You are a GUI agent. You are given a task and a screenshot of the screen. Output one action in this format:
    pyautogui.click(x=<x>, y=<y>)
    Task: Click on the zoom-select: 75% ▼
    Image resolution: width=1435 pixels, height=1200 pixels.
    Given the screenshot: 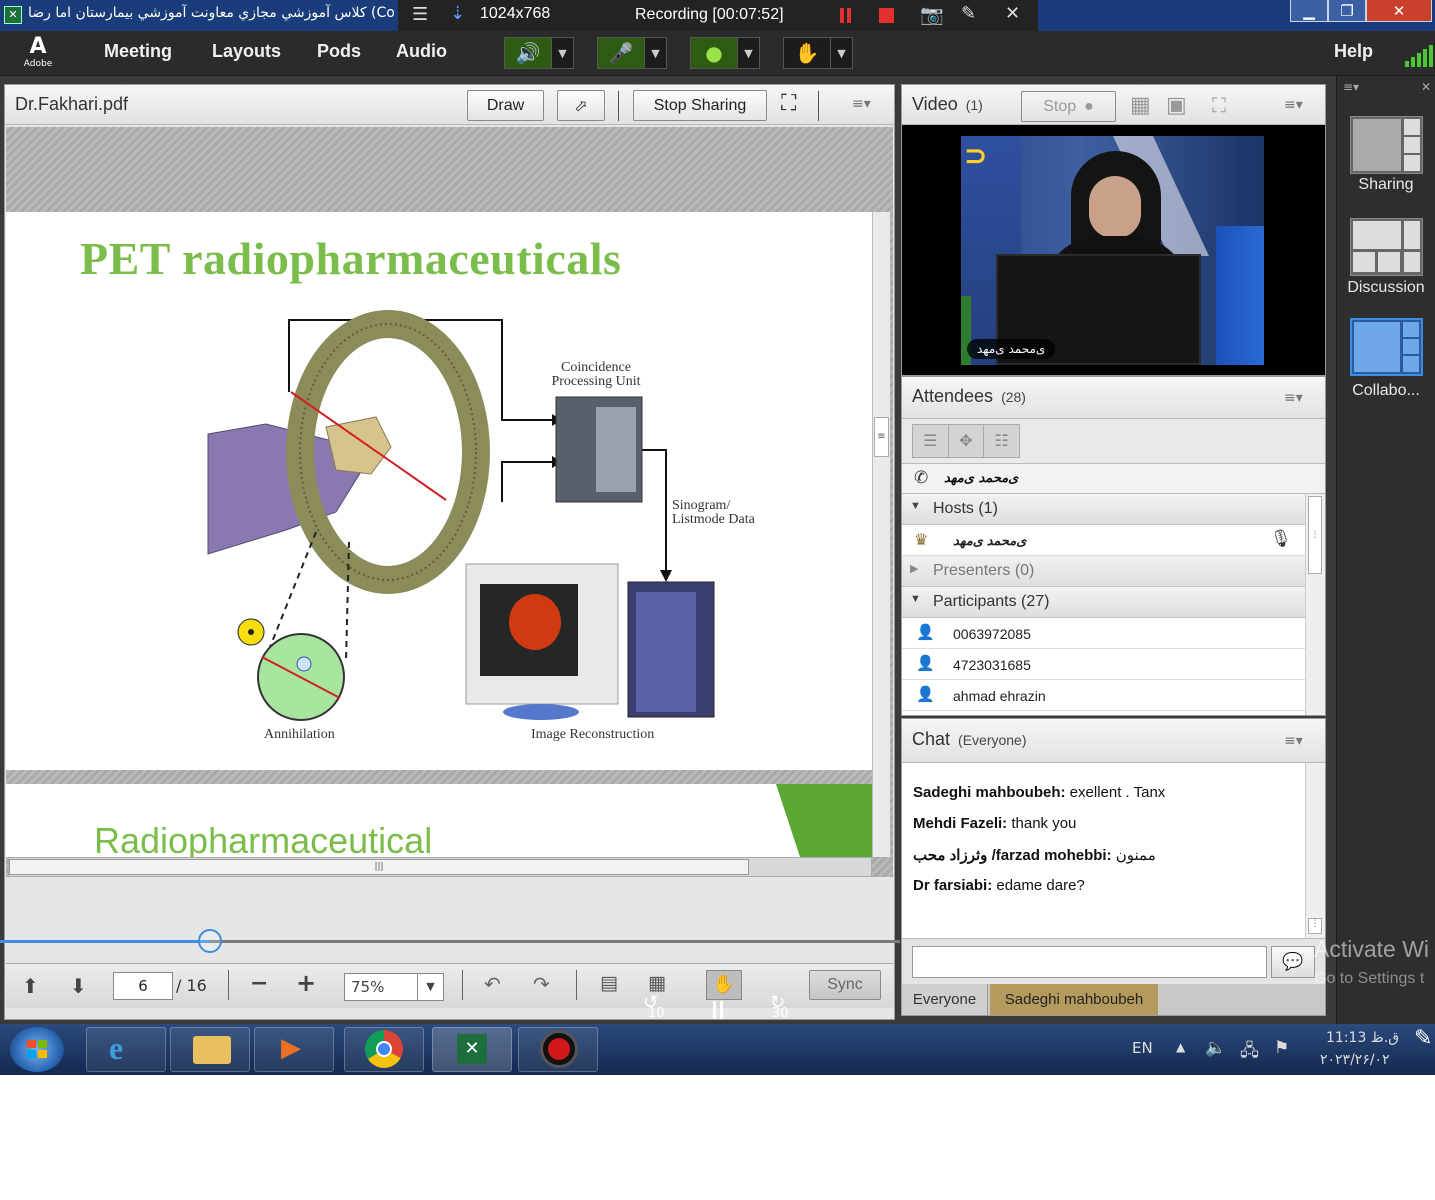 What is the action you would take?
    pyautogui.click(x=394, y=987)
    